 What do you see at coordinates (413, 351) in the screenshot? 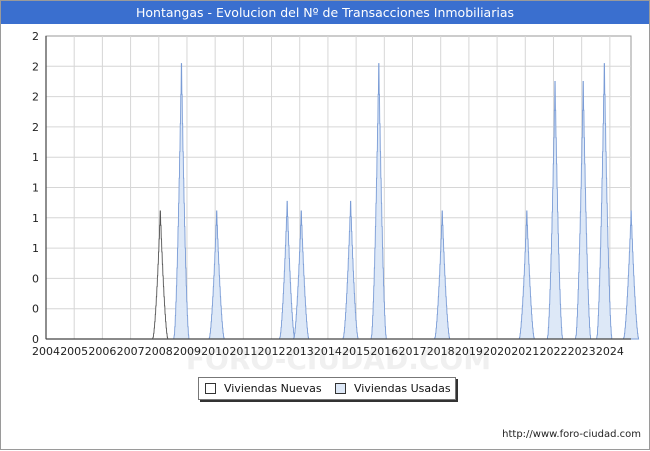
I see `x-tick-label: 2017` at bounding box center [413, 351].